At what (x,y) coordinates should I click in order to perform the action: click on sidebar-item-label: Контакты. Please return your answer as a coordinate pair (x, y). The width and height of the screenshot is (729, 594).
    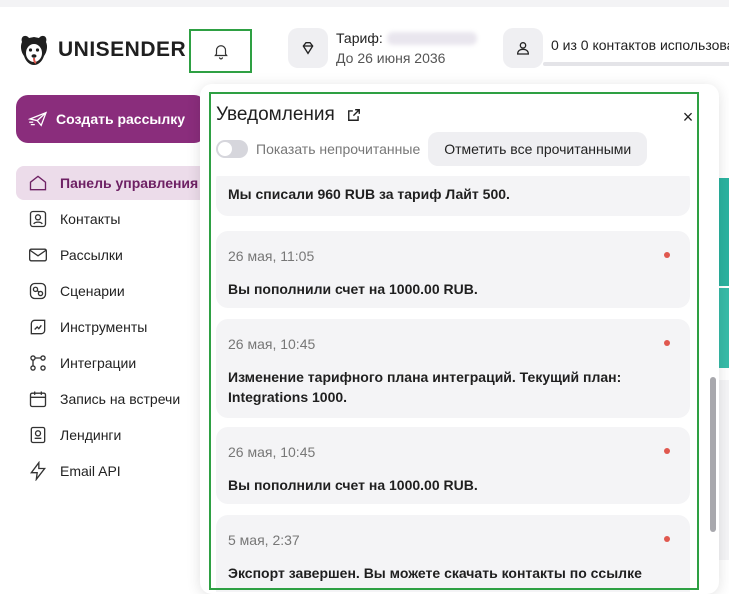
    Looking at the image, I should click on (90, 219).